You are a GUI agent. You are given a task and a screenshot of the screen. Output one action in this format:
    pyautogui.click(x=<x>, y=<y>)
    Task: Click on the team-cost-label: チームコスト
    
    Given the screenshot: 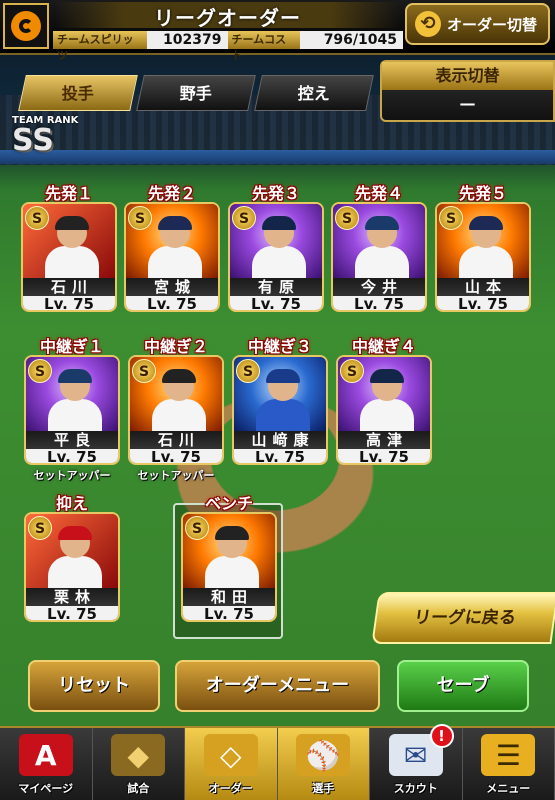 What is the action you would take?
    pyautogui.click(x=263, y=46)
    